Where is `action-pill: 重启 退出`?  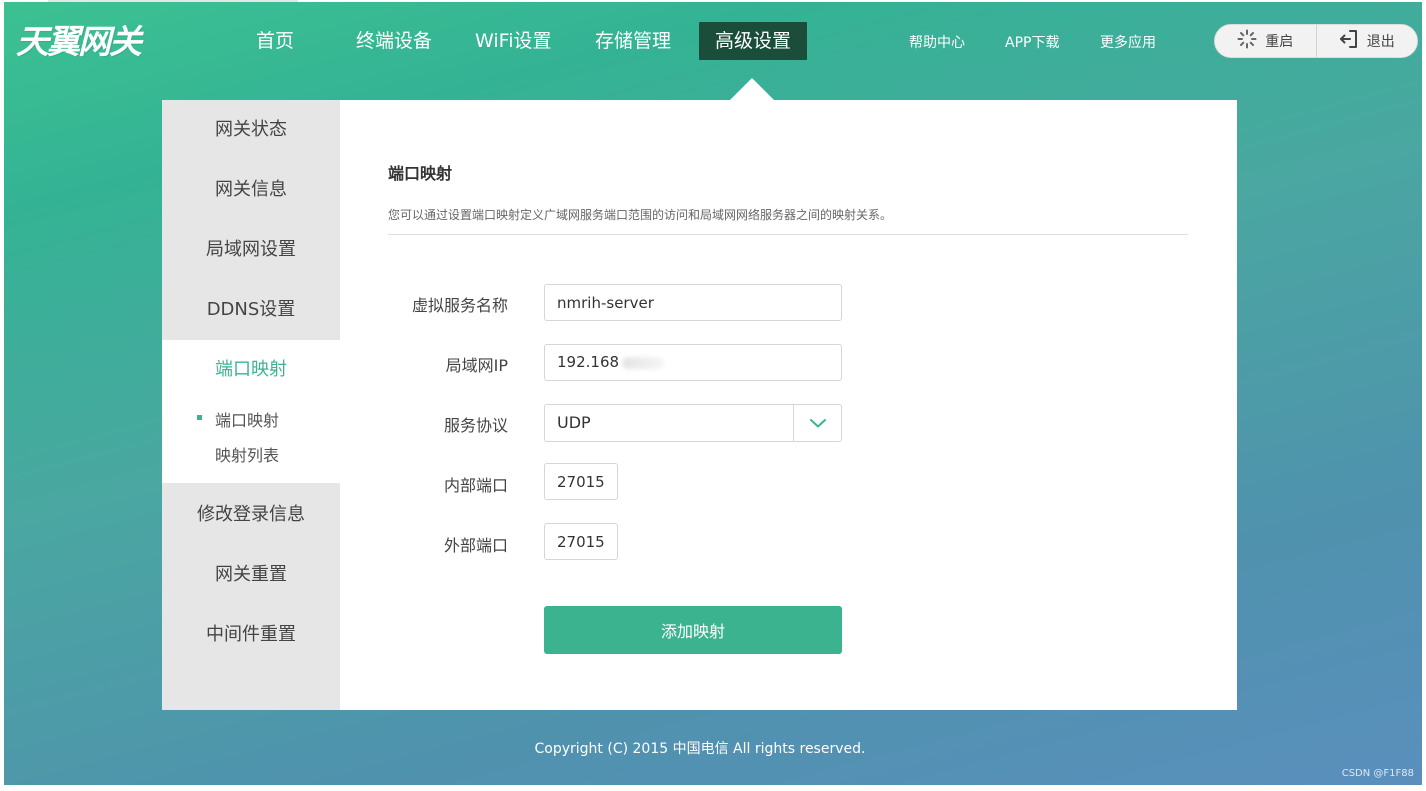
action-pill: 重启 退出 is located at coordinates (1316, 41).